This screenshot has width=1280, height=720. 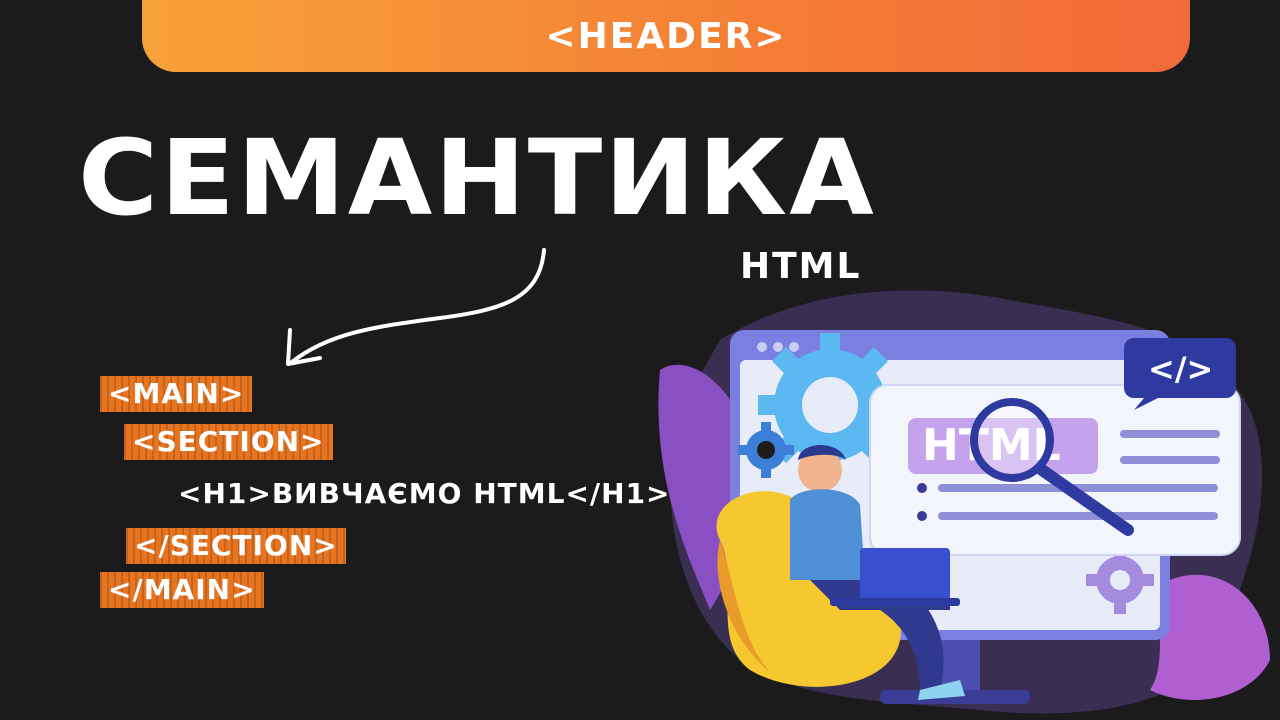 I want to click on code-section-close: </SECTION>, so click(x=236, y=546).